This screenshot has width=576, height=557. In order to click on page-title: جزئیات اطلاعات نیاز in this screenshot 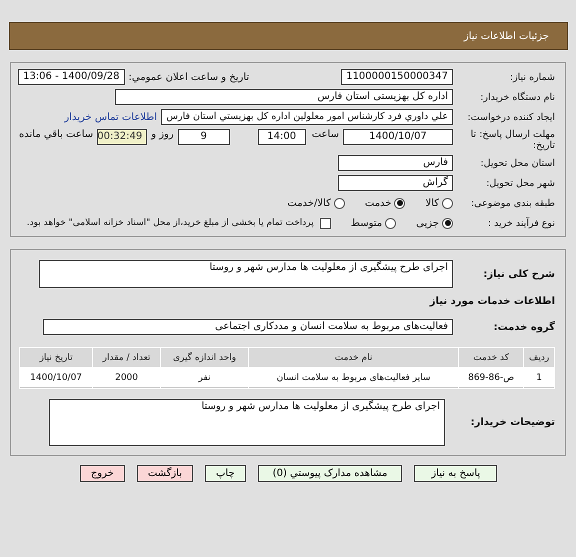, I will do `click(506, 36)`.